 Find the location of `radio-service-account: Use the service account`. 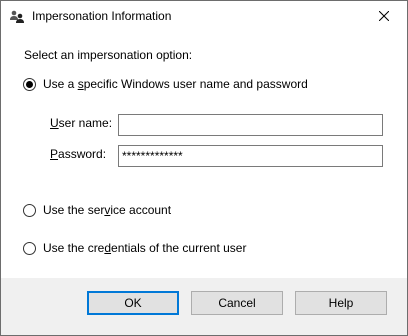

radio-service-account: Use the service account is located at coordinates (97, 210).